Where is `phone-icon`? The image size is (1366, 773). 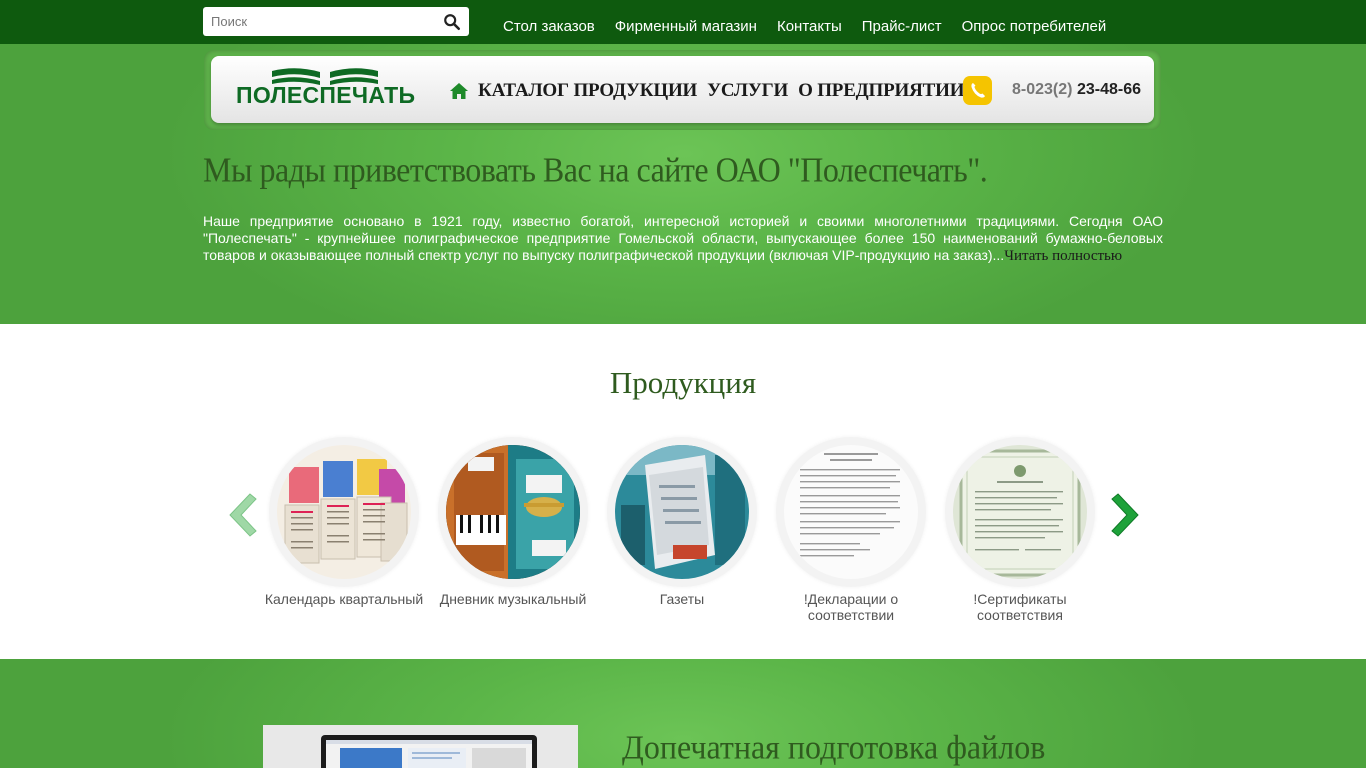
phone-icon is located at coordinates (977, 90).